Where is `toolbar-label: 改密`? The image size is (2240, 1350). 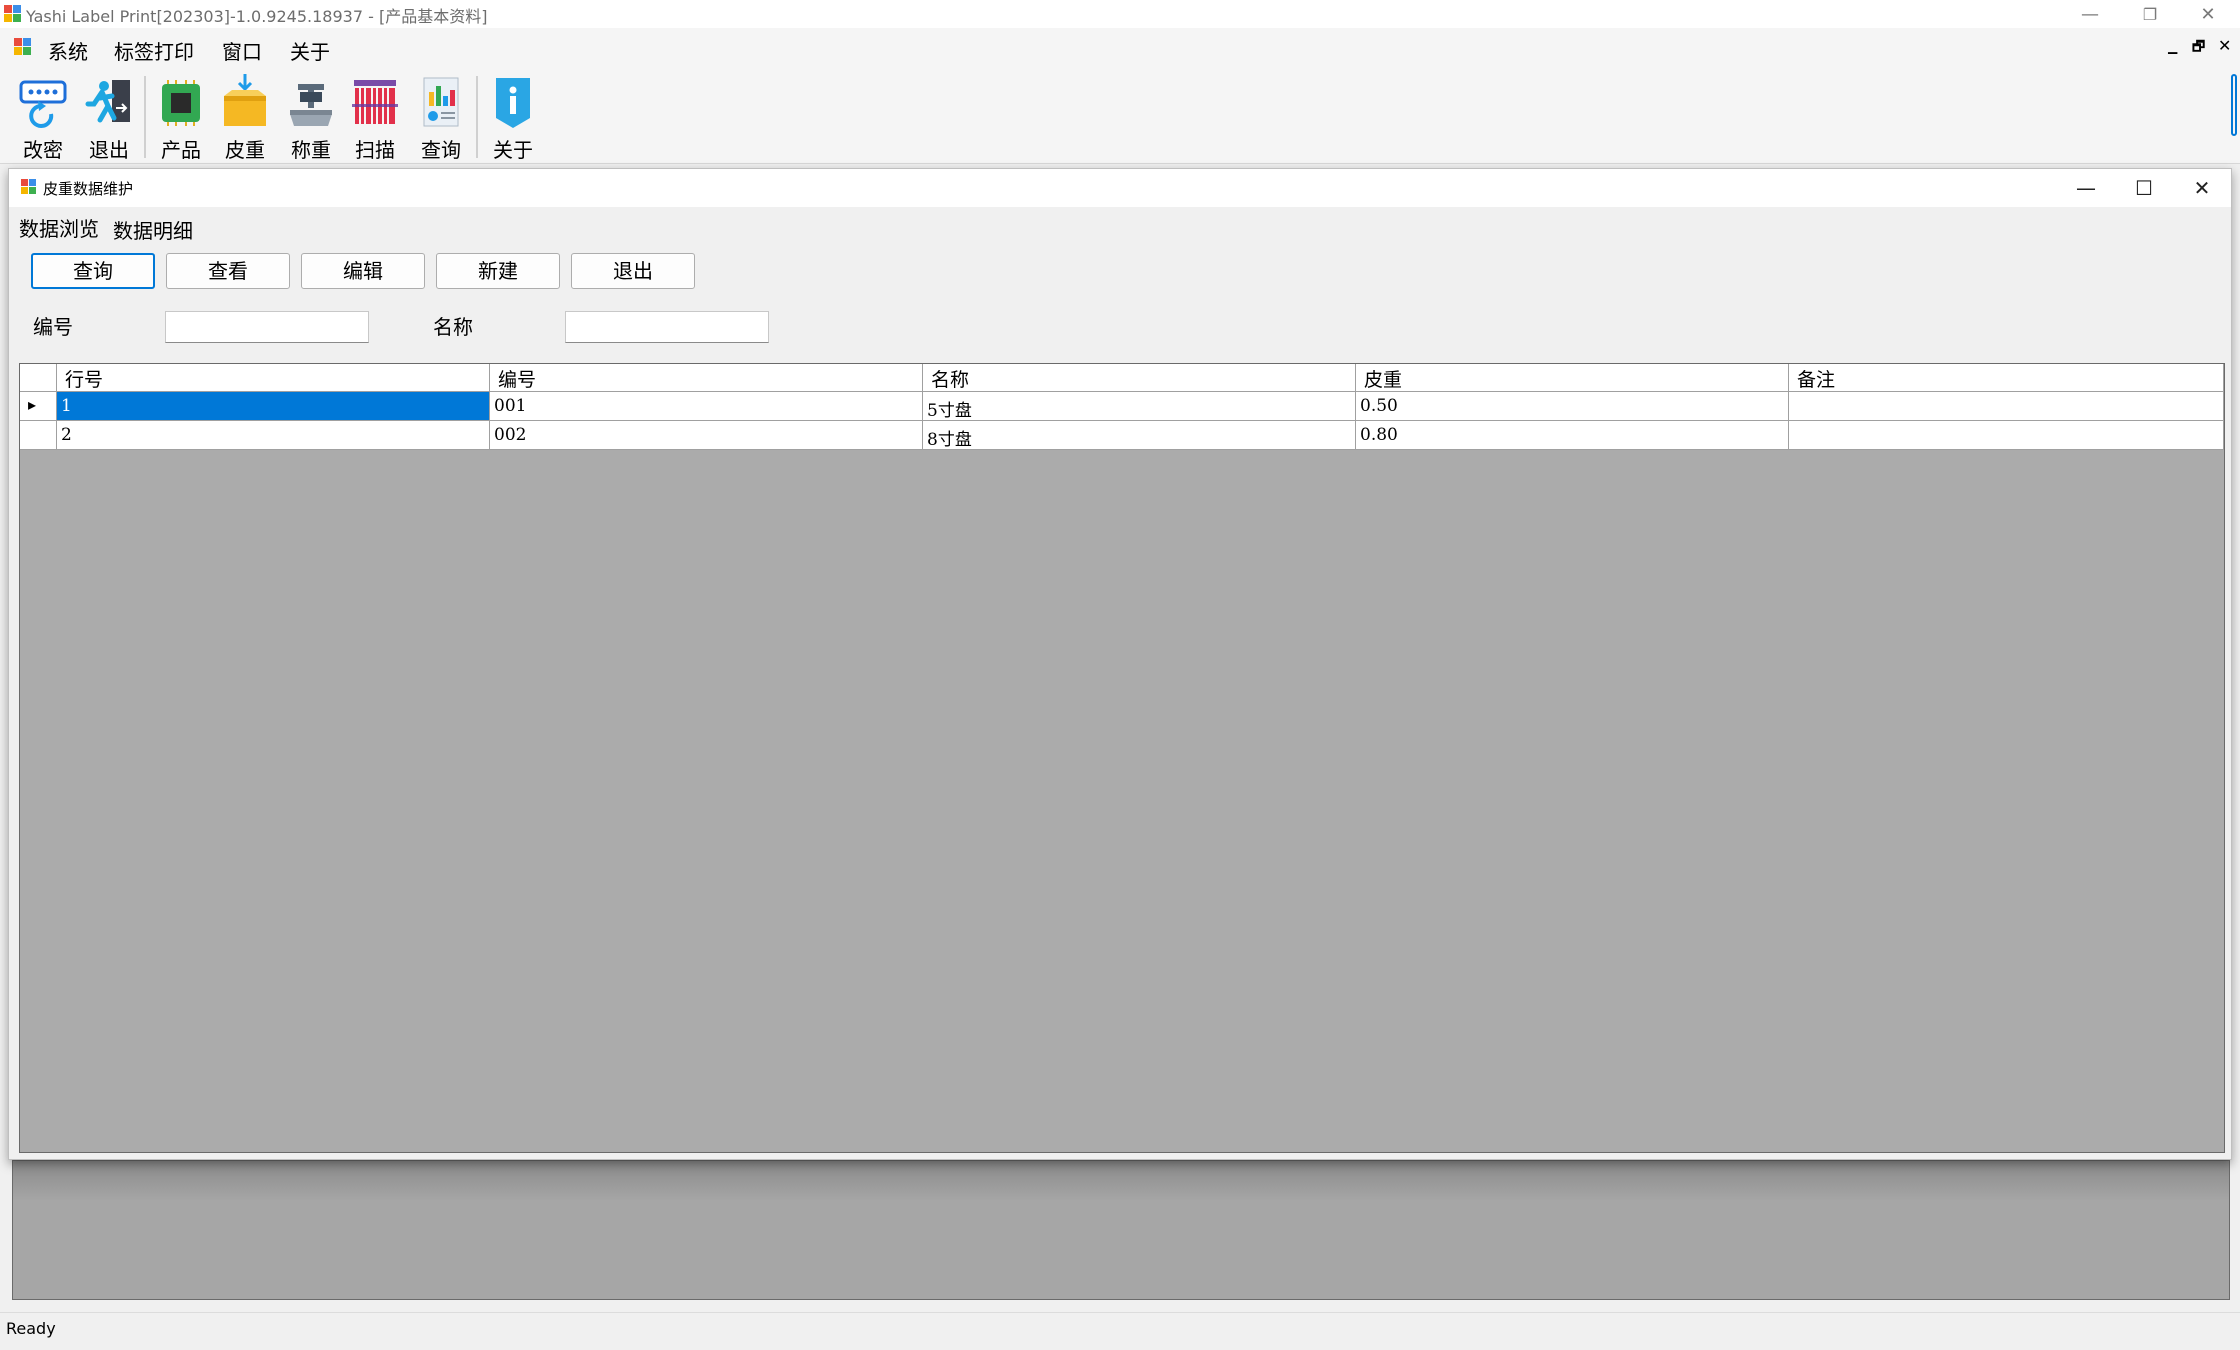
toolbar-label: 改密 is located at coordinates (43, 150).